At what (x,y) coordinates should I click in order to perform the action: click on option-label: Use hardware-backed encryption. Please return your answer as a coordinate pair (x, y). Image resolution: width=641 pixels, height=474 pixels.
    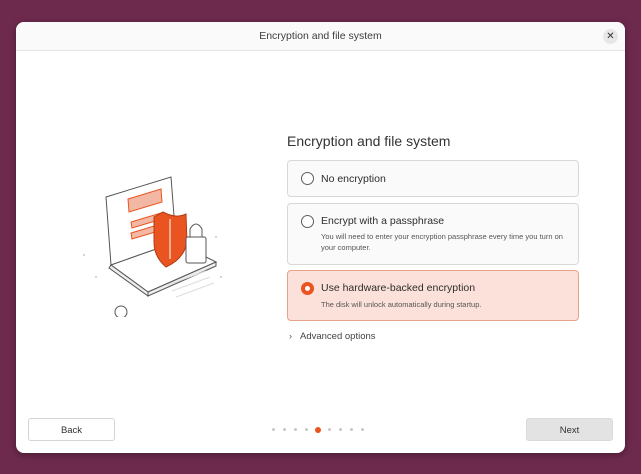
    Looking at the image, I should click on (398, 288).